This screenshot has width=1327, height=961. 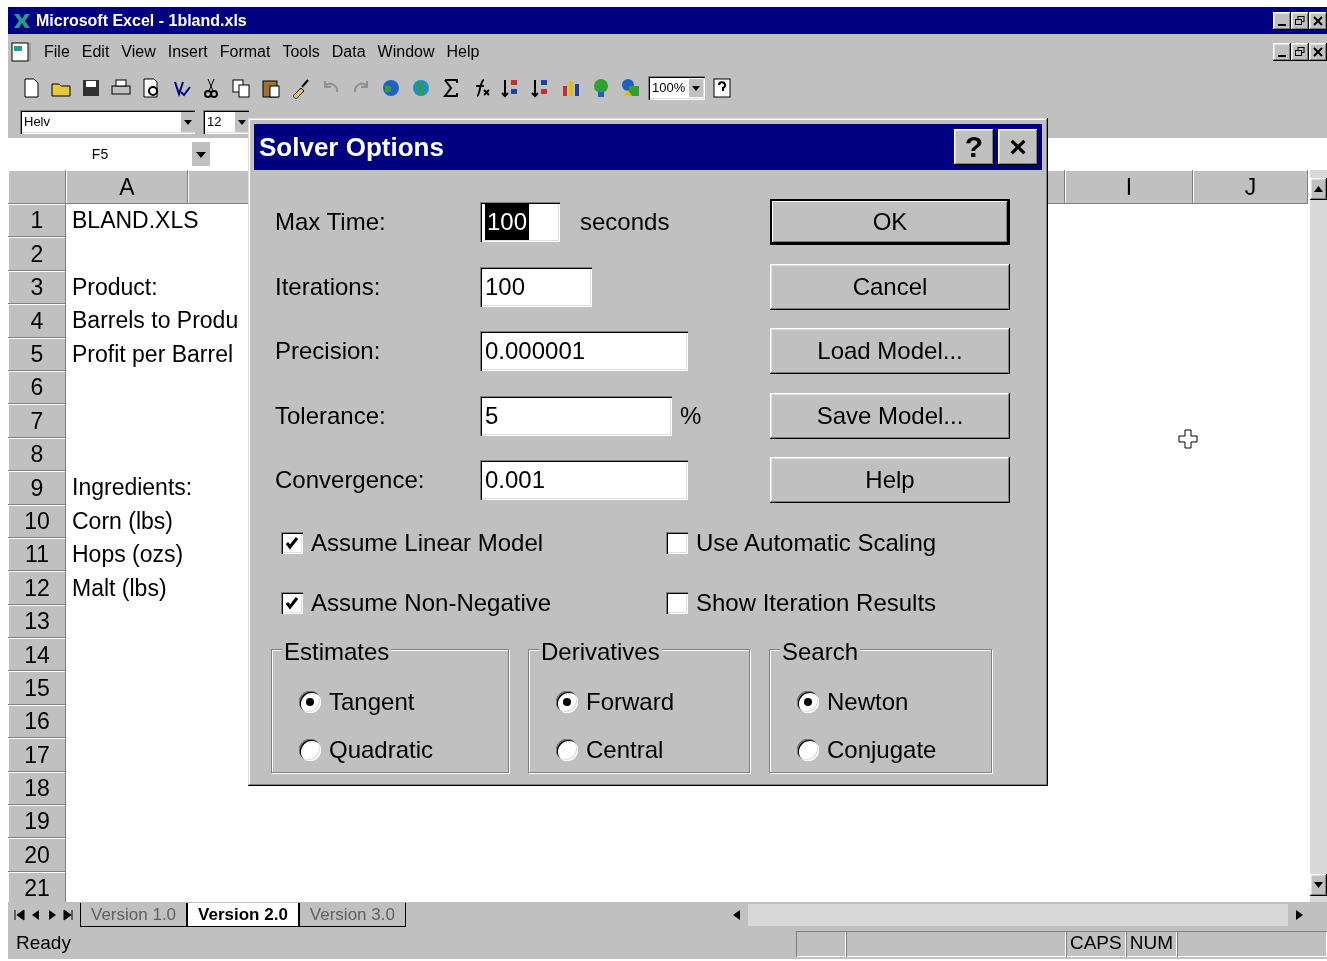 What do you see at coordinates (1282, 20) in the screenshot?
I see `minimize-button` at bounding box center [1282, 20].